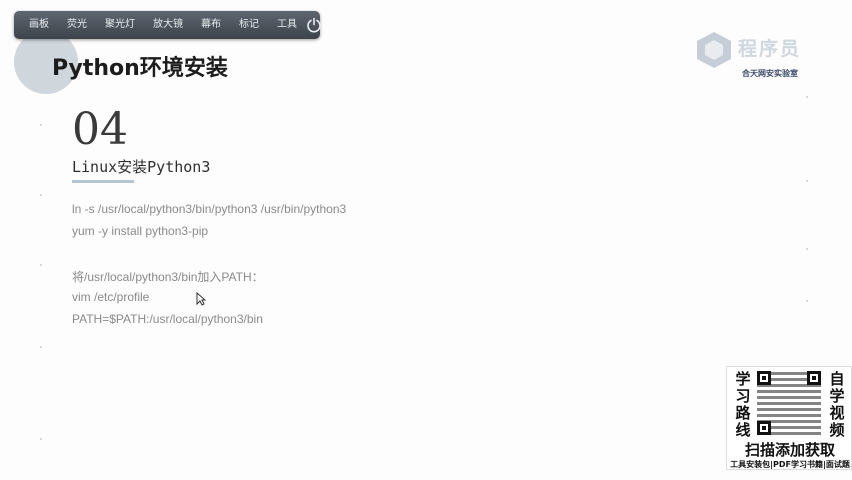 This screenshot has width=852, height=480. What do you see at coordinates (770, 73) in the screenshot?
I see `logo-subtitle: 合天网安实验室` at bounding box center [770, 73].